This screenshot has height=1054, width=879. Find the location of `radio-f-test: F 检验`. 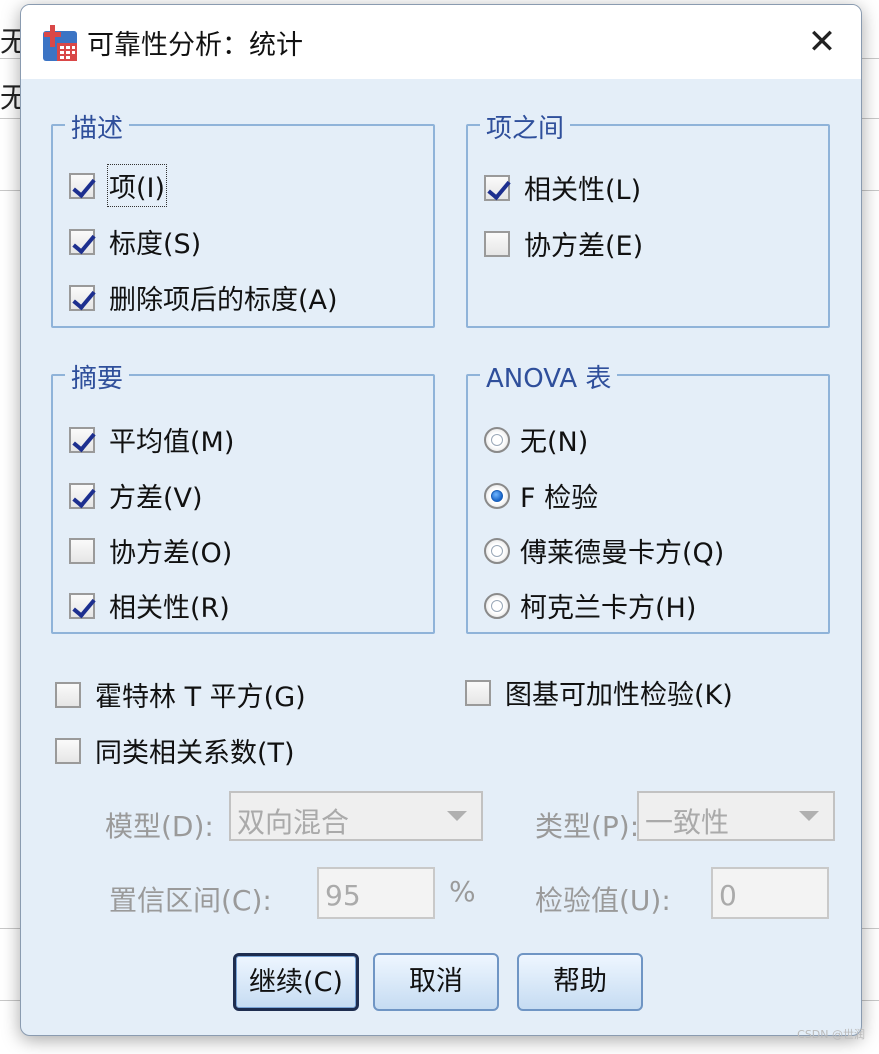

radio-f-test: F 检验 is located at coordinates (541, 495).